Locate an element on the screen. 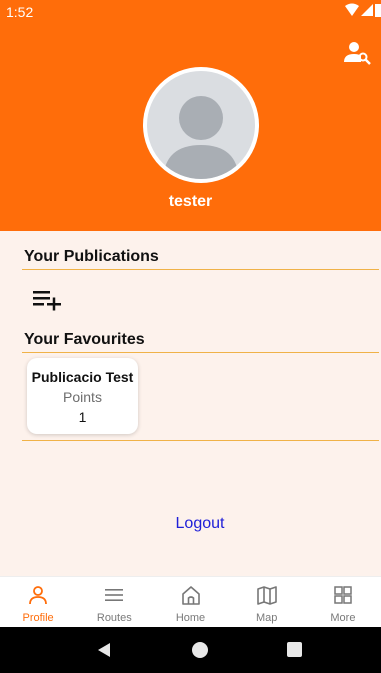 The height and width of the screenshot is (673, 381). nav-item-more: More is located at coordinates (343, 602).